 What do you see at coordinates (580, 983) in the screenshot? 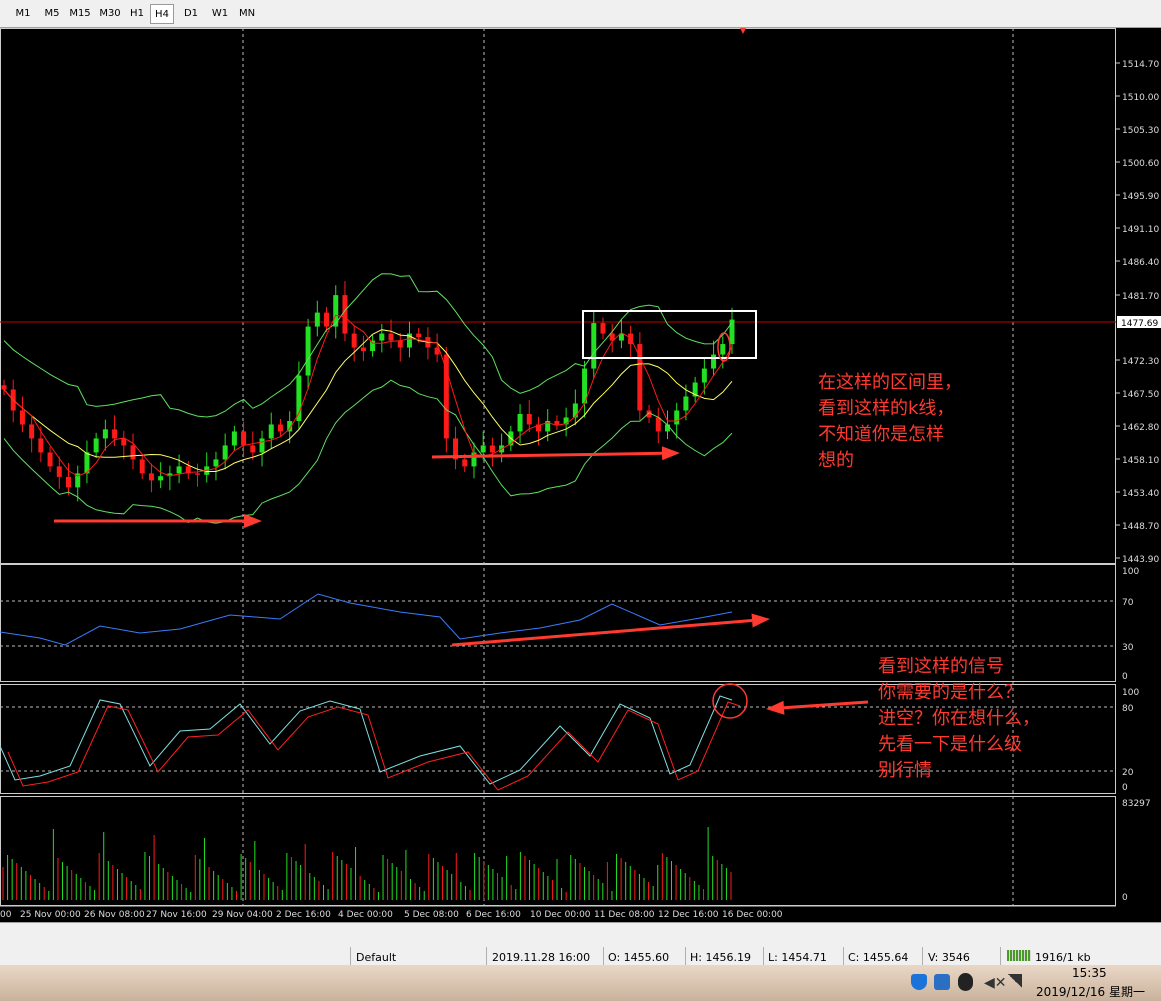
I see `taskbar: ◀✕ 15:35 2019/12/16 星期一` at bounding box center [580, 983].